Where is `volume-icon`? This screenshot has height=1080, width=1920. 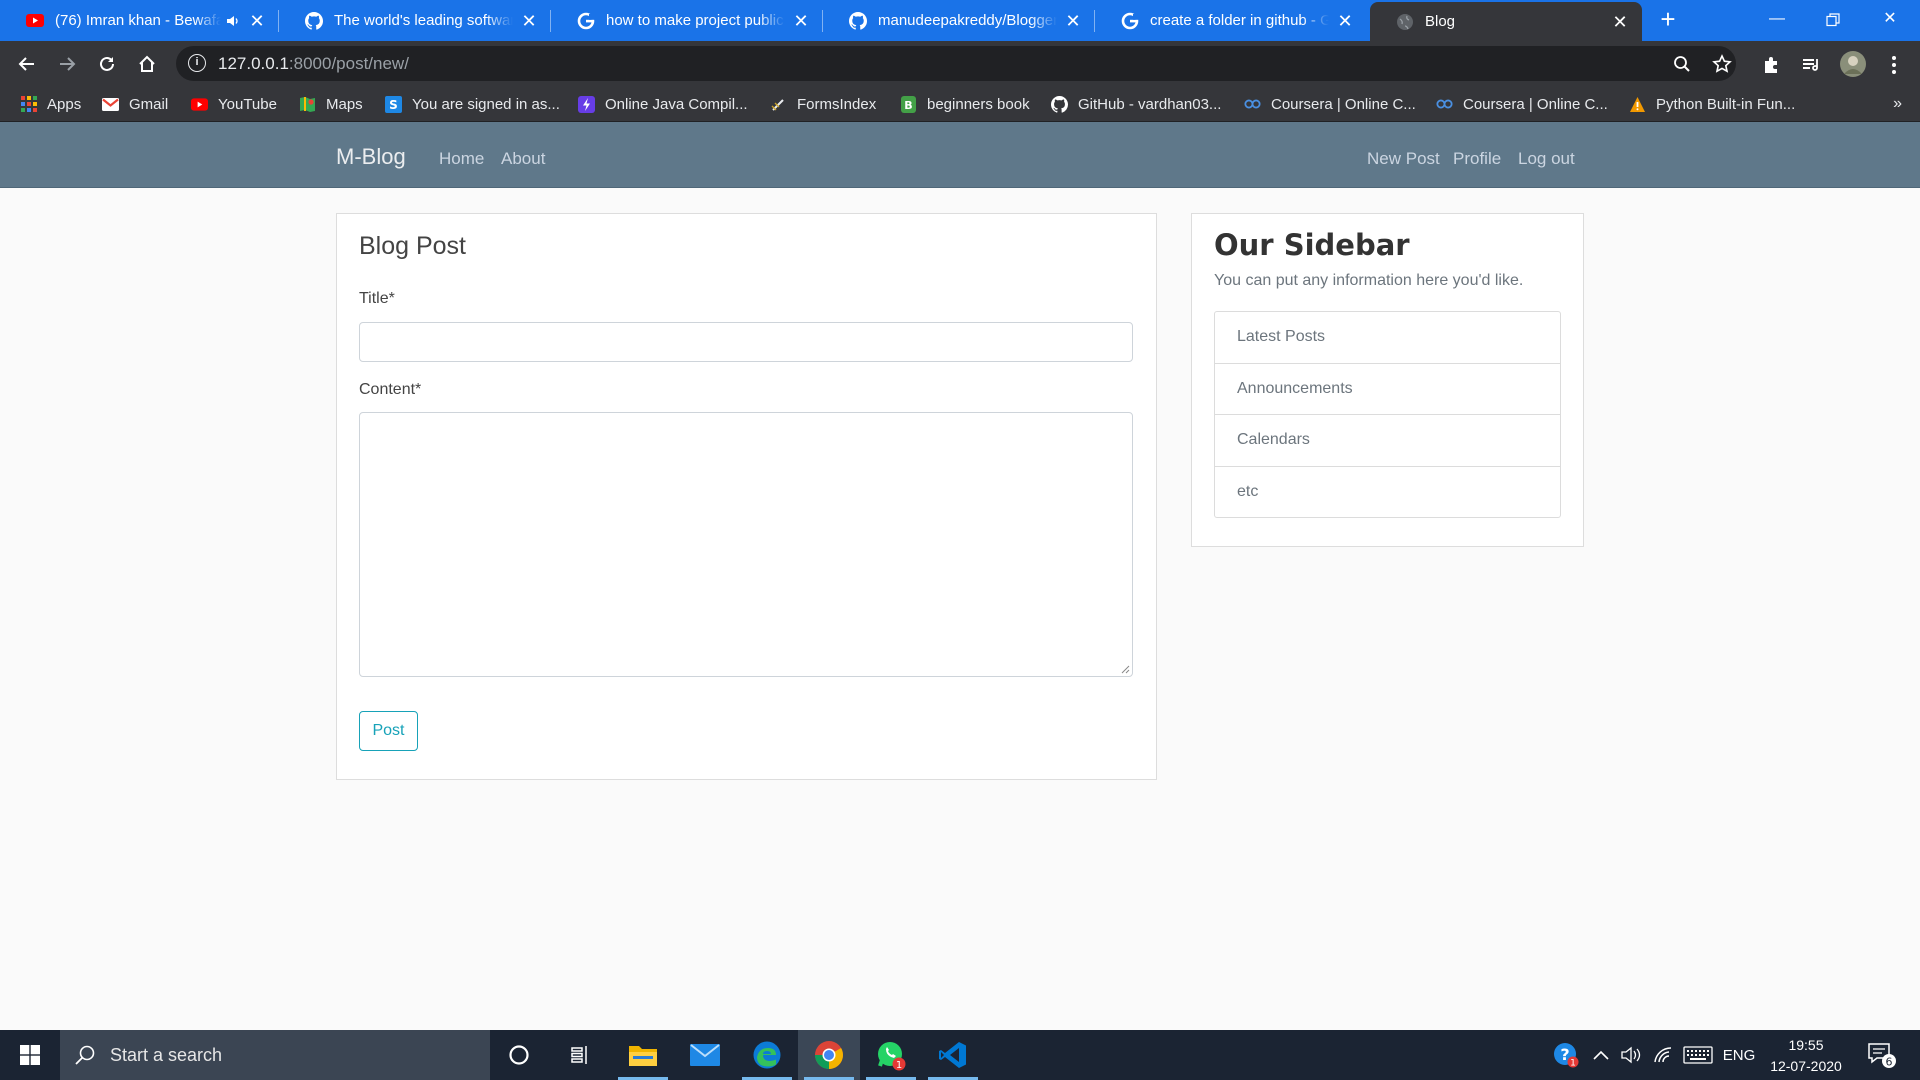
volume-icon is located at coordinates (1631, 1055).